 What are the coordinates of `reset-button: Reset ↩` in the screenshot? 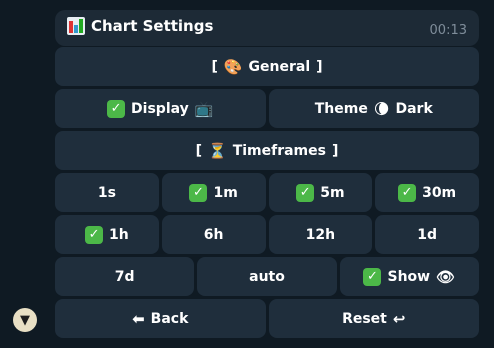 It's located at (373, 318).